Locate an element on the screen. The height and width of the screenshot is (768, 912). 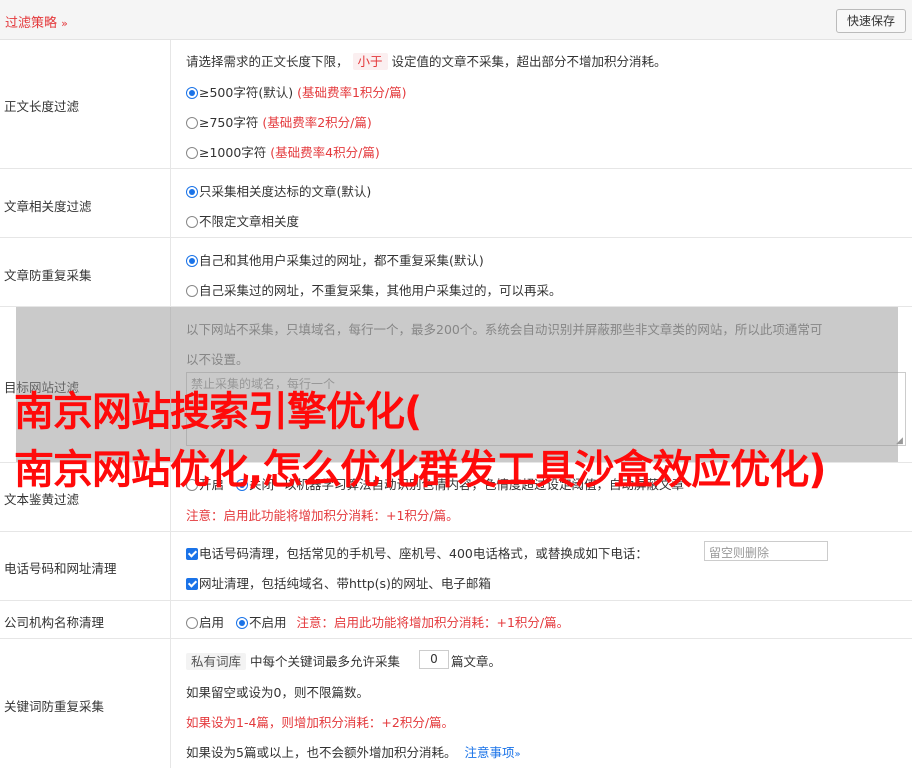
keyword-line-3: 如果设为1-4篇，则增加积分消耗：+2积分/篇。 is located at coordinates (320, 722).